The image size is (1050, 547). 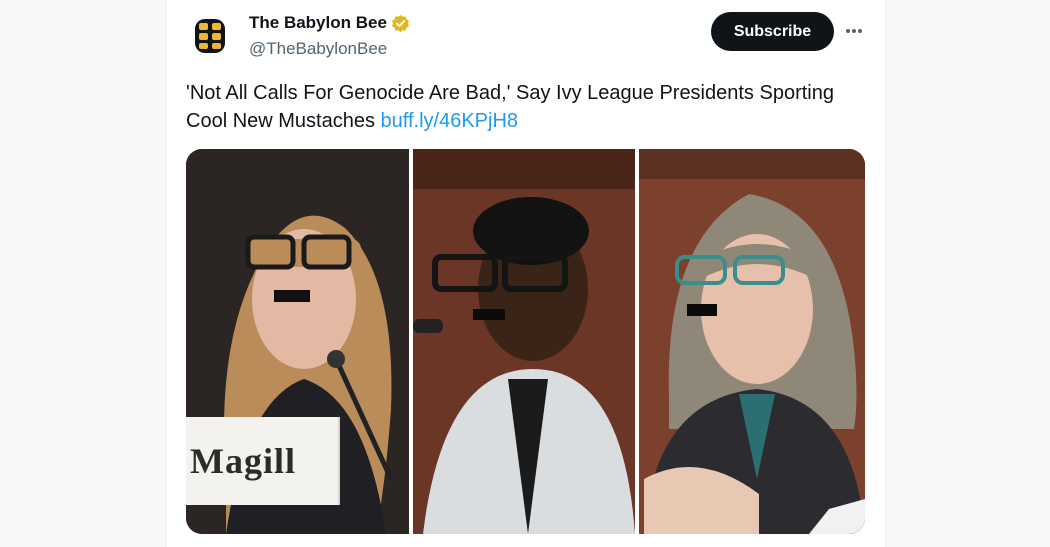 What do you see at coordinates (297, 341) in the screenshot?
I see `photo-panel-left: Magill` at bounding box center [297, 341].